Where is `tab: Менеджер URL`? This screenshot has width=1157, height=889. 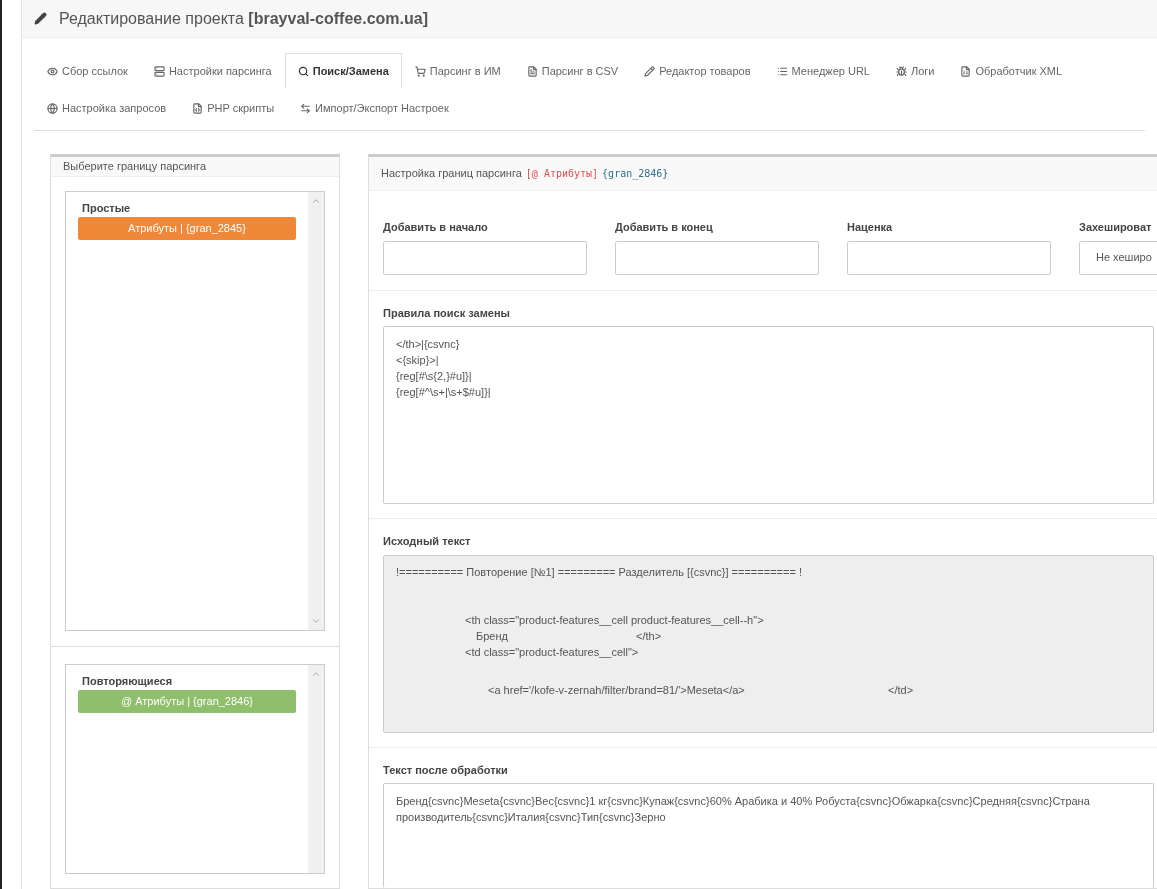 tab: Менеджер URL is located at coordinates (823, 71).